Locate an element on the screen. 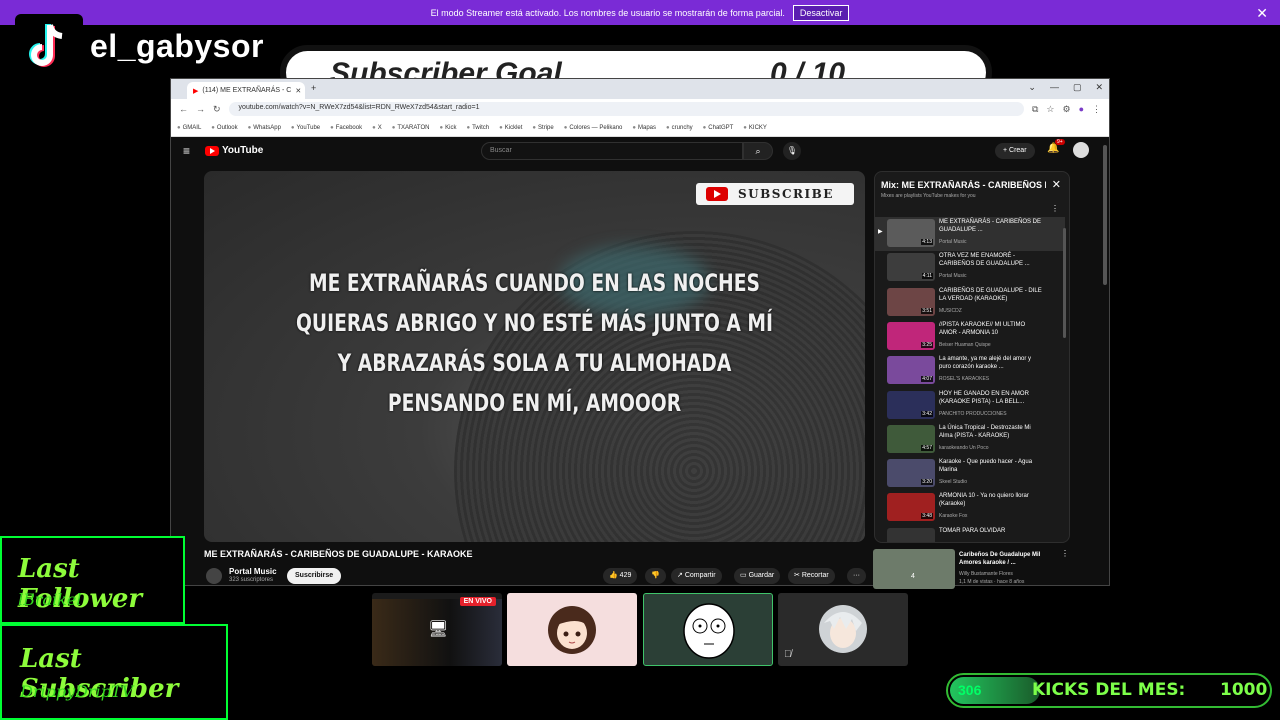 The image size is (1280, 720). cam-tile-anime-avatar: 🎙̸ is located at coordinates (843, 629).